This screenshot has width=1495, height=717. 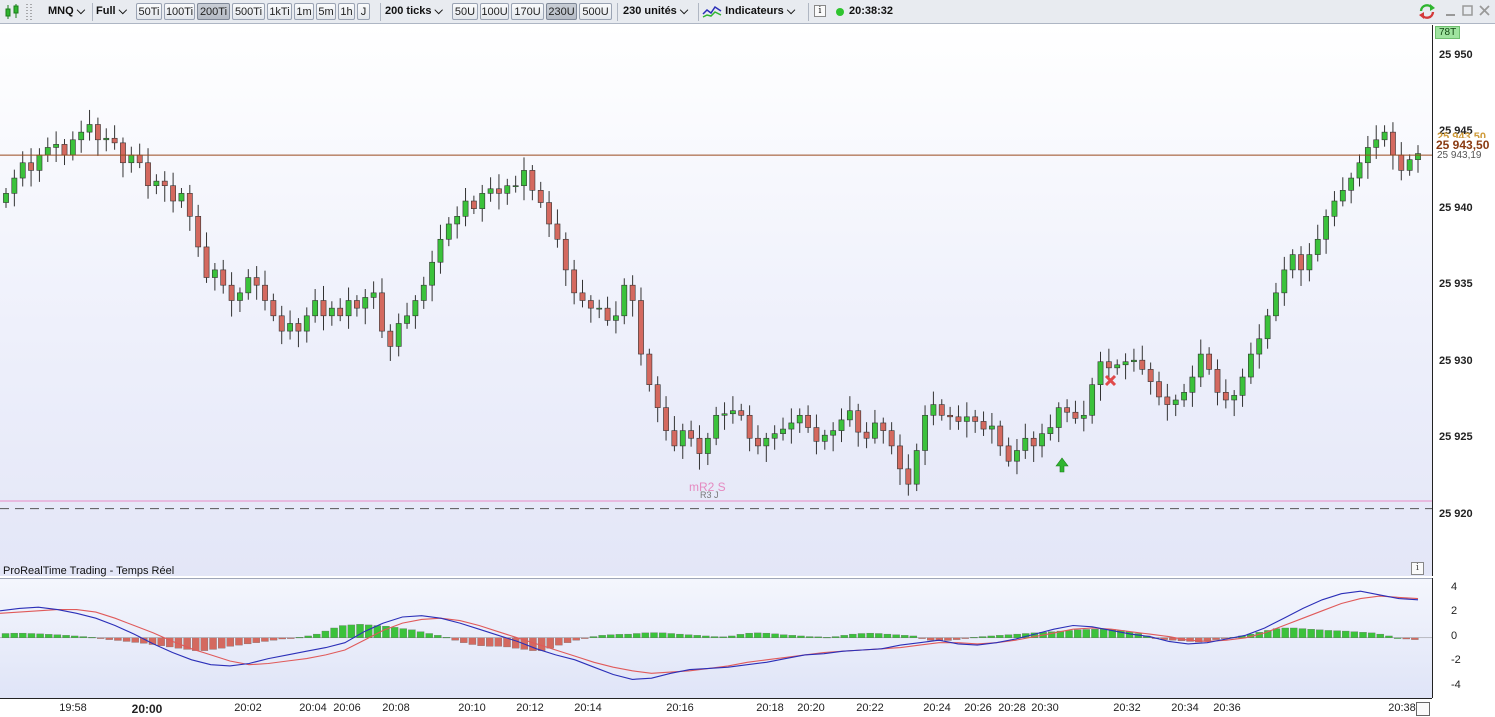 I want to click on timeframe-button-100ti: 100Ti, so click(x=179, y=11).